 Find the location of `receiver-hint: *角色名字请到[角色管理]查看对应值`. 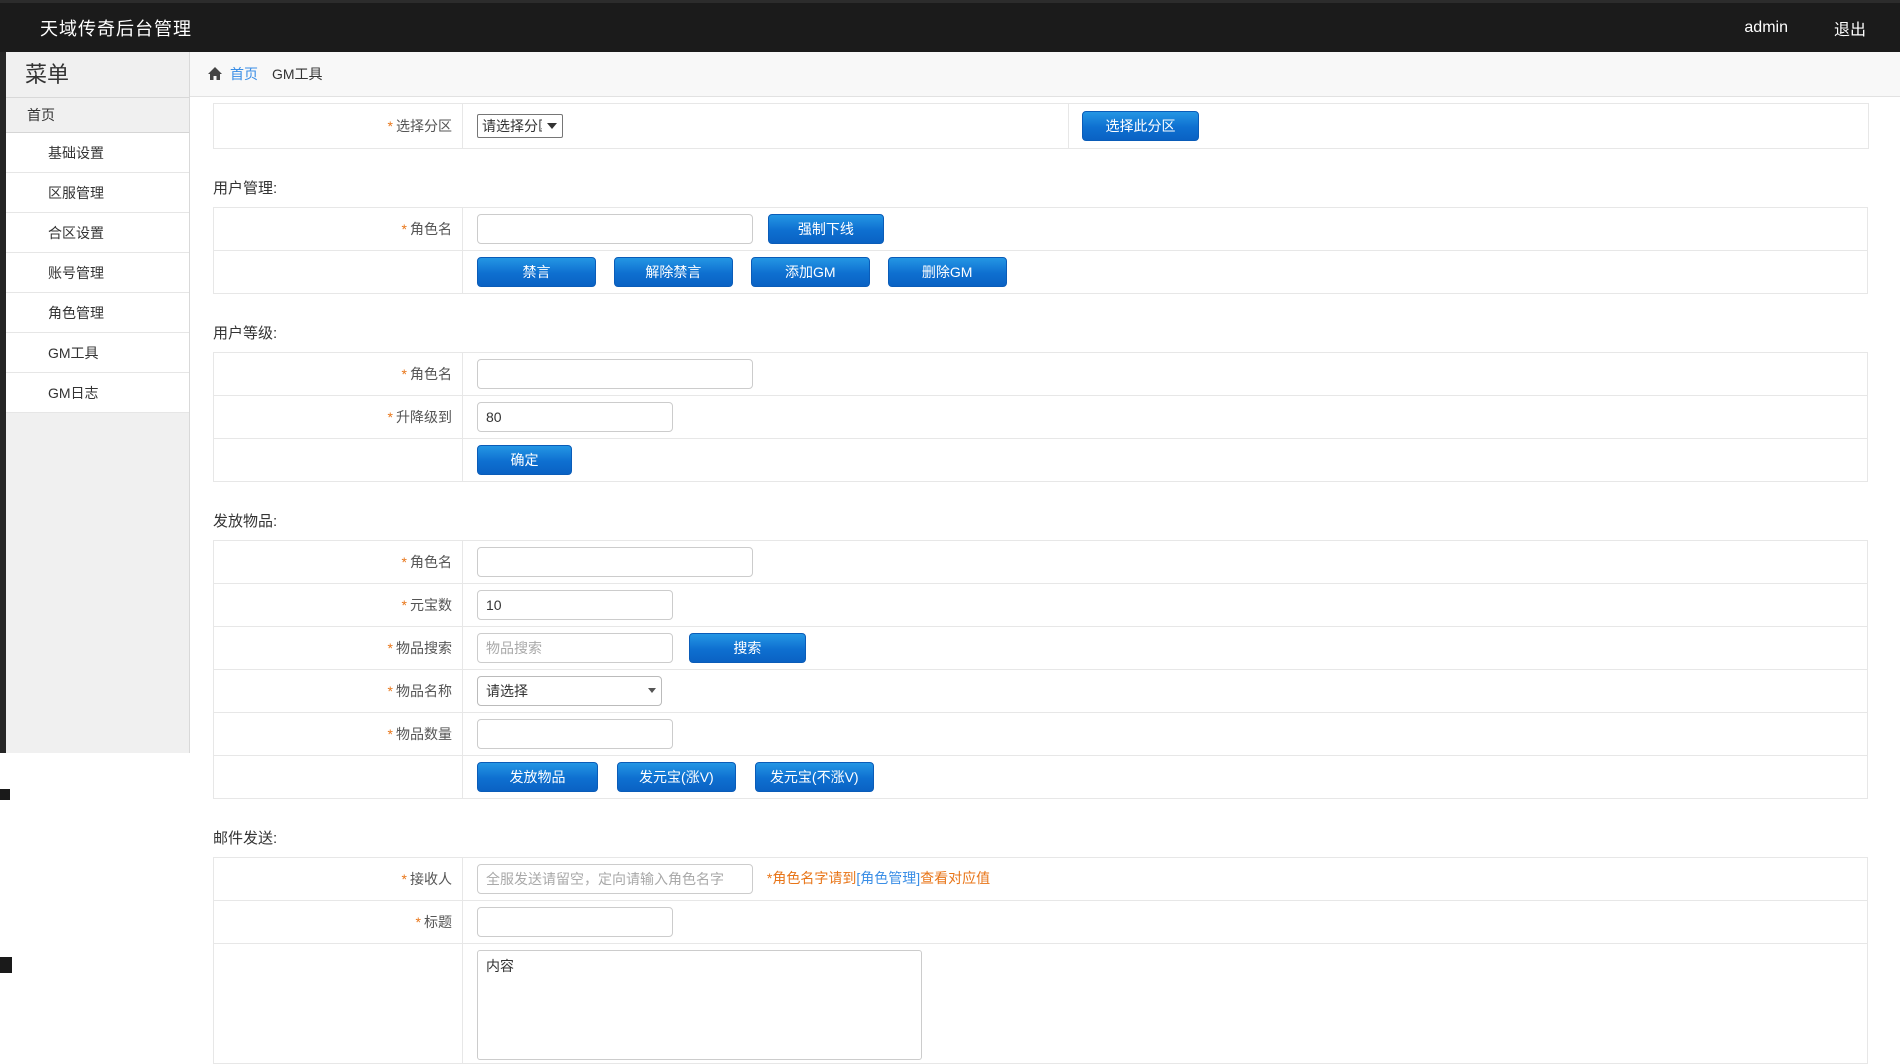

receiver-hint: *角色名字请到[角色管理]查看对应值 is located at coordinates (878, 878).